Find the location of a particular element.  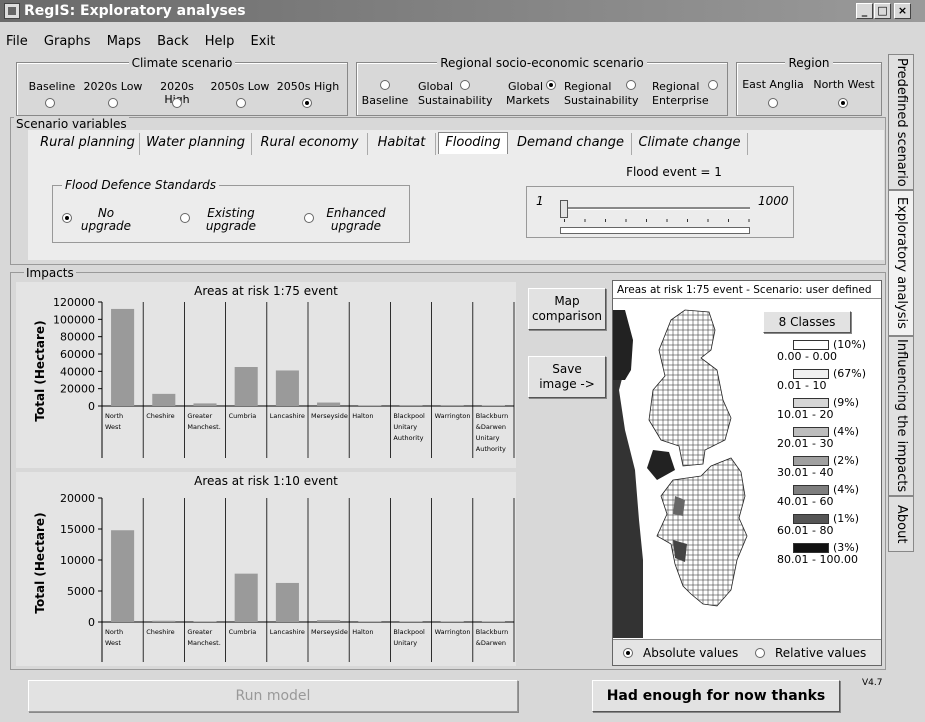

tab-about: About is located at coordinates (901, 524).